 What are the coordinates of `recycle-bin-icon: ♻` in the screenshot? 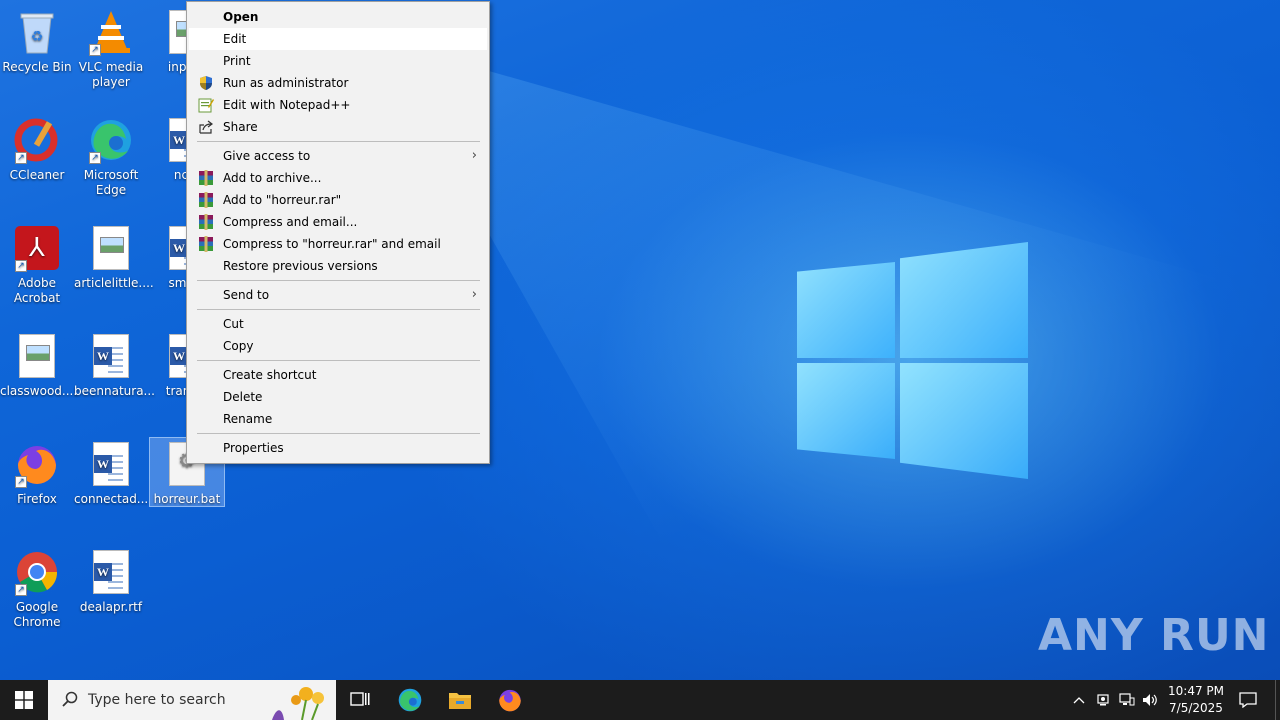 It's located at (37, 32).